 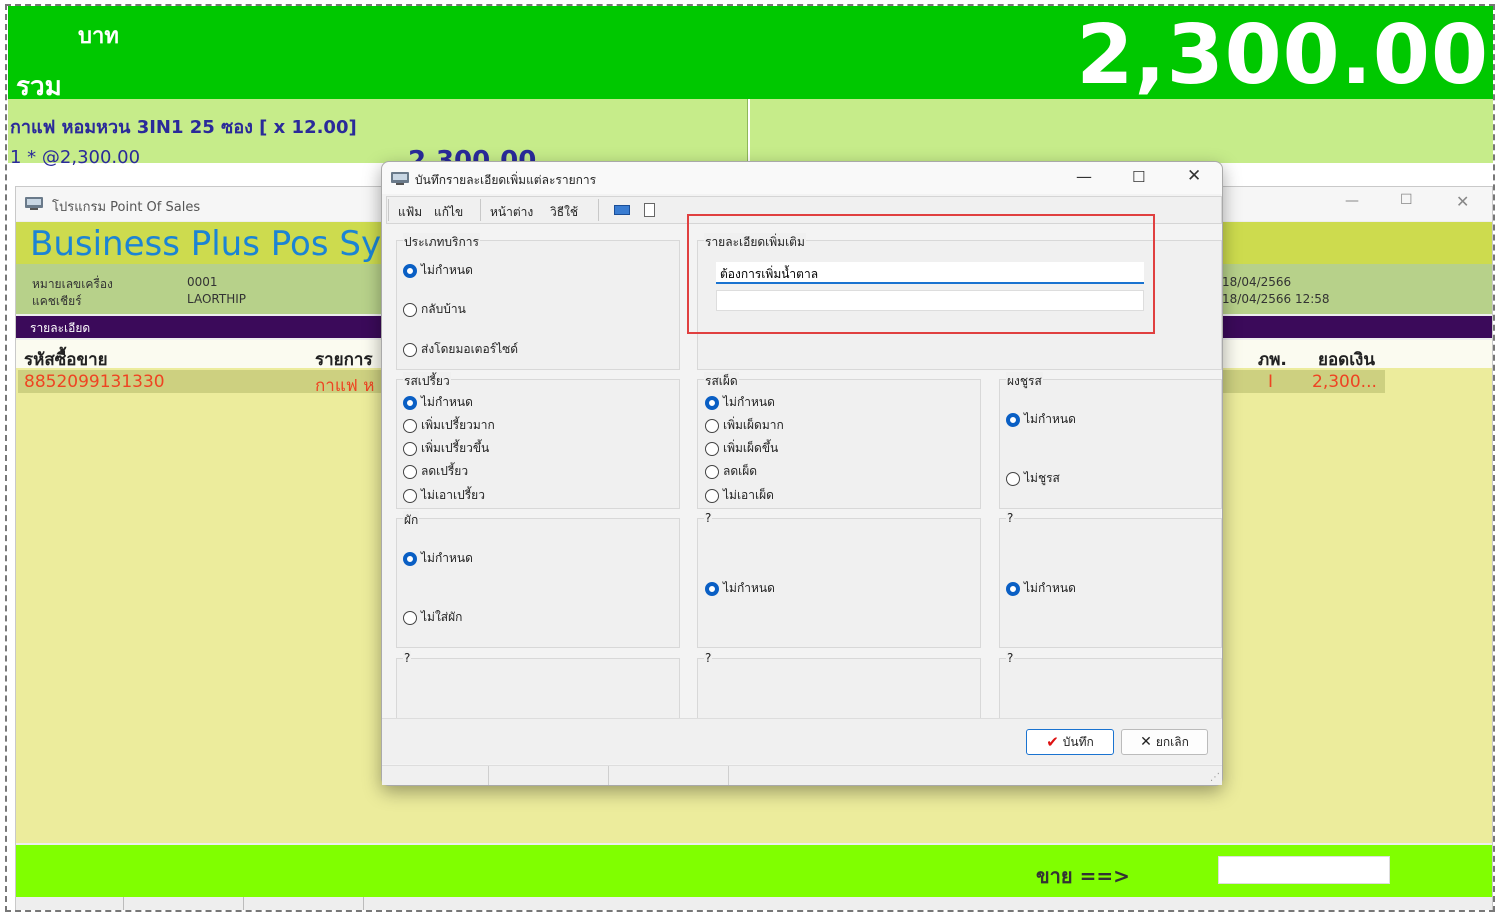 What do you see at coordinates (432, 617) in the screenshot?
I see `radio-veg-no: ไม่ใส่ผัก` at bounding box center [432, 617].